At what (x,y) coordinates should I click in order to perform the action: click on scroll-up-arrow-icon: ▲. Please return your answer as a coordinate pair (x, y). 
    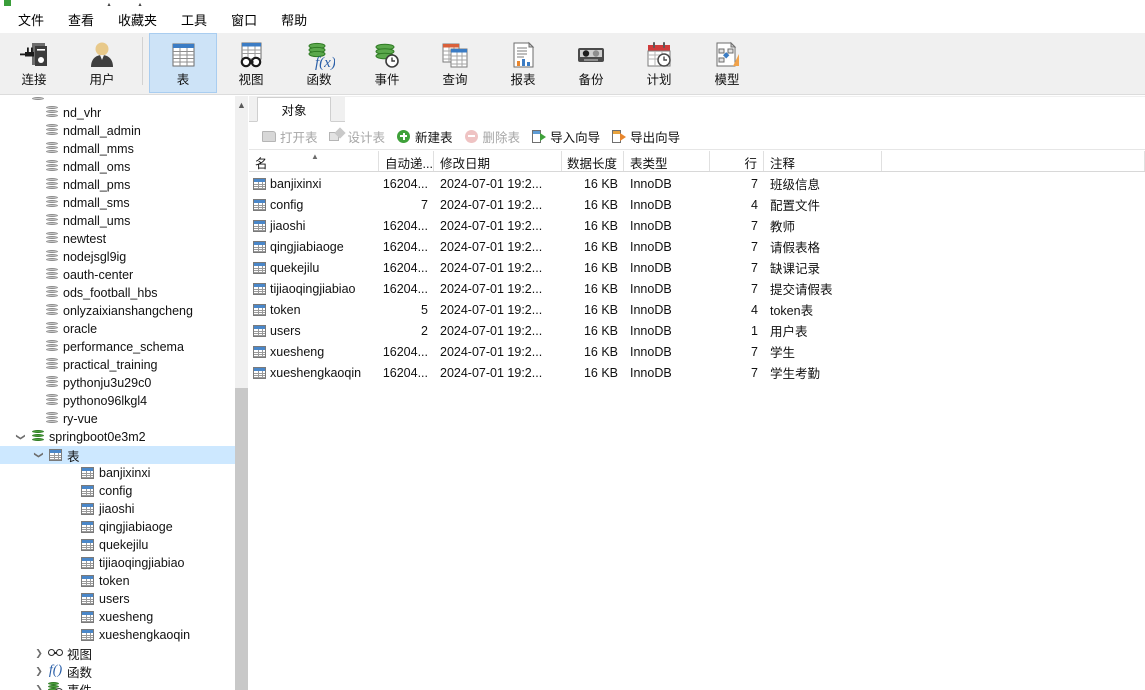
    Looking at the image, I should click on (241, 104).